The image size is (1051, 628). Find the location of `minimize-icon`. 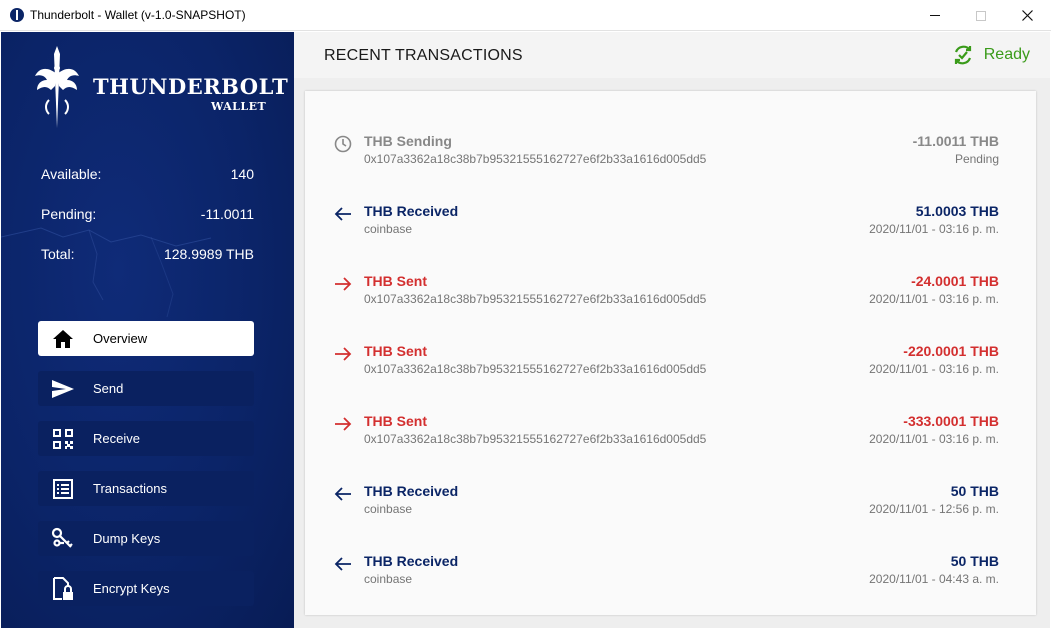

minimize-icon is located at coordinates (935, 15).